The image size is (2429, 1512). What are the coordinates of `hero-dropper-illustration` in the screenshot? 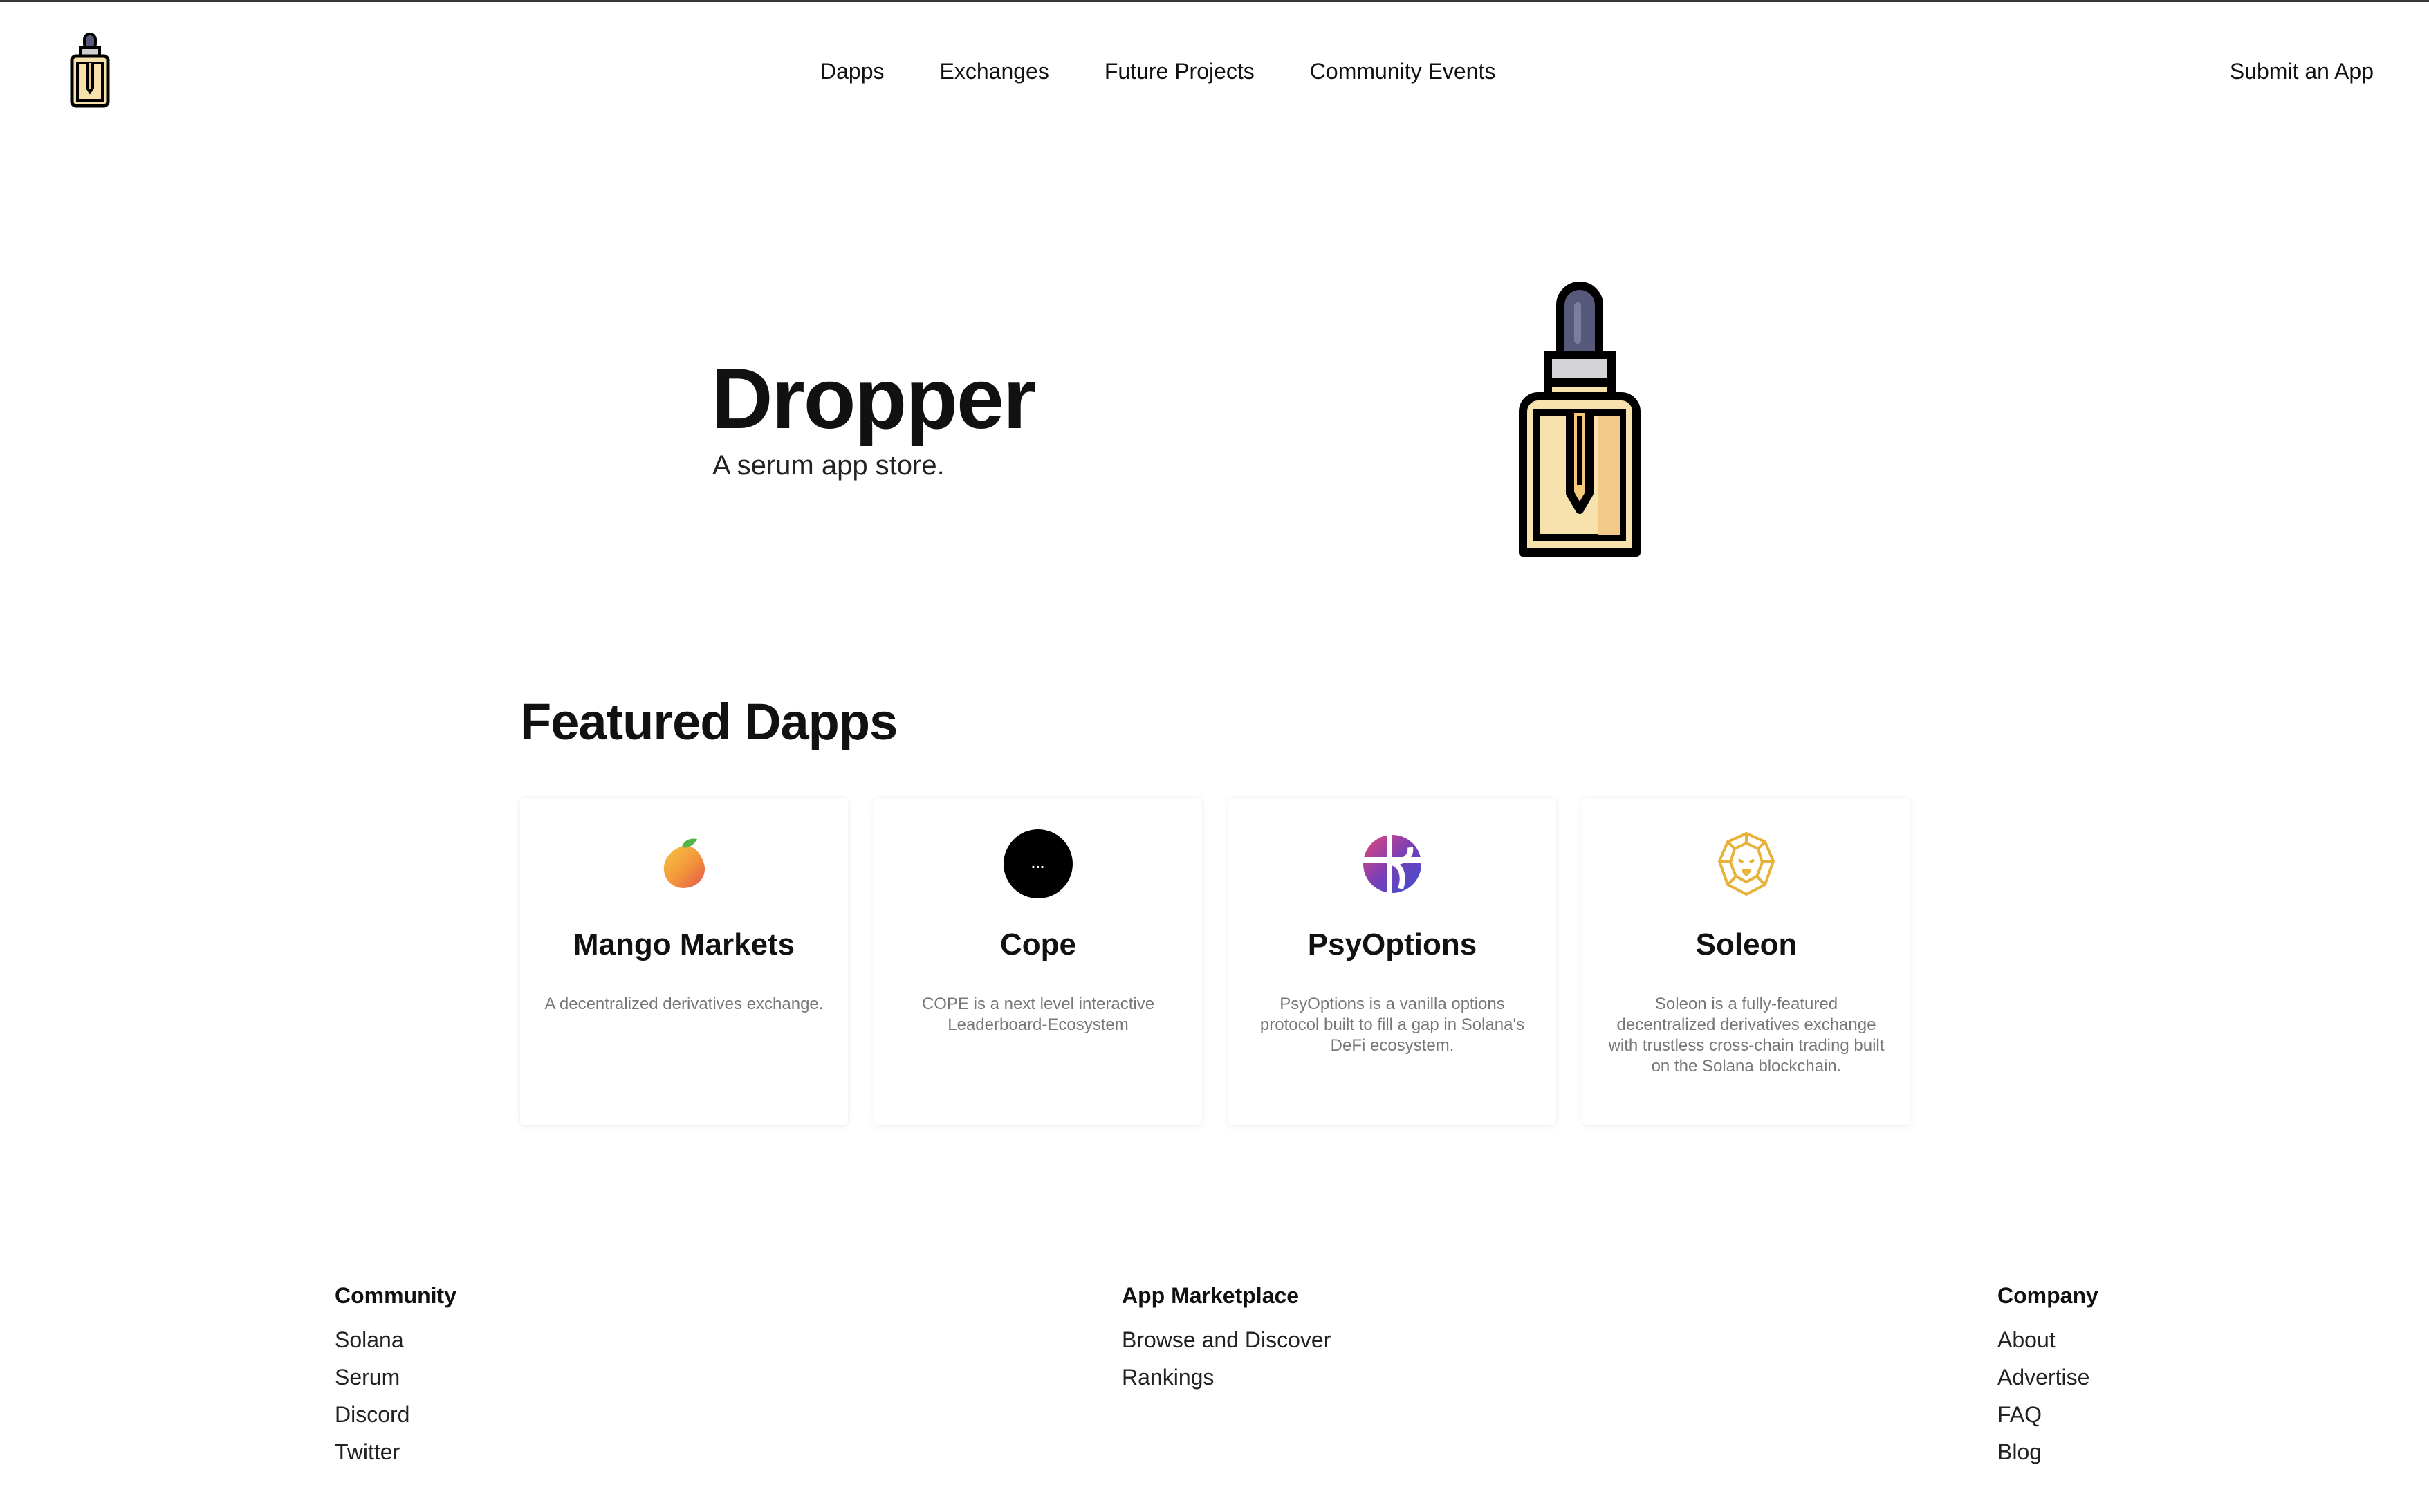 It's located at (1580, 418).